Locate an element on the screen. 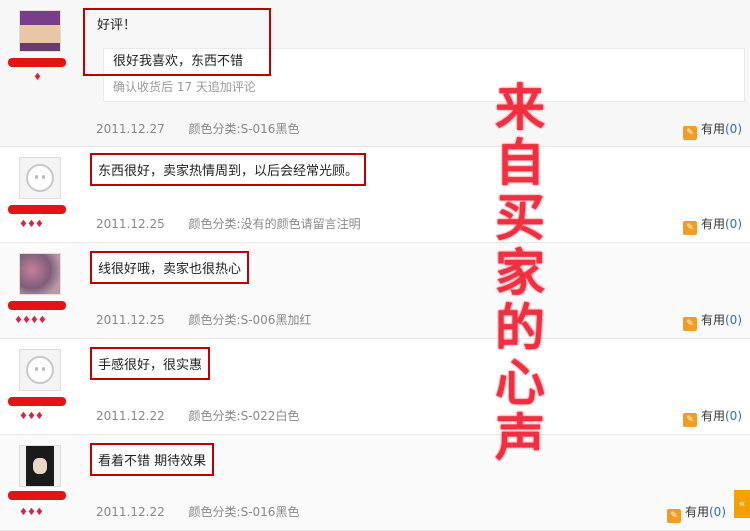 The image size is (750, 531). color-category: 颜色分类:S-006黑加红 is located at coordinates (250, 320).